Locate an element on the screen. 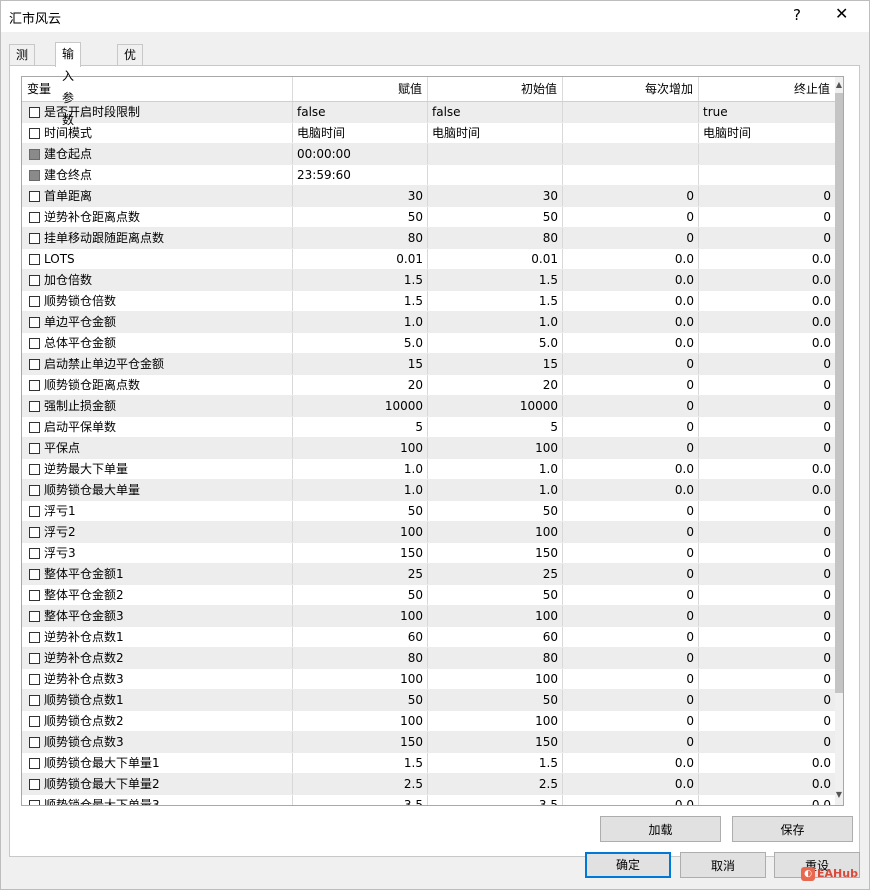  header-value: 赋值 is located at coordinates (360, 89).